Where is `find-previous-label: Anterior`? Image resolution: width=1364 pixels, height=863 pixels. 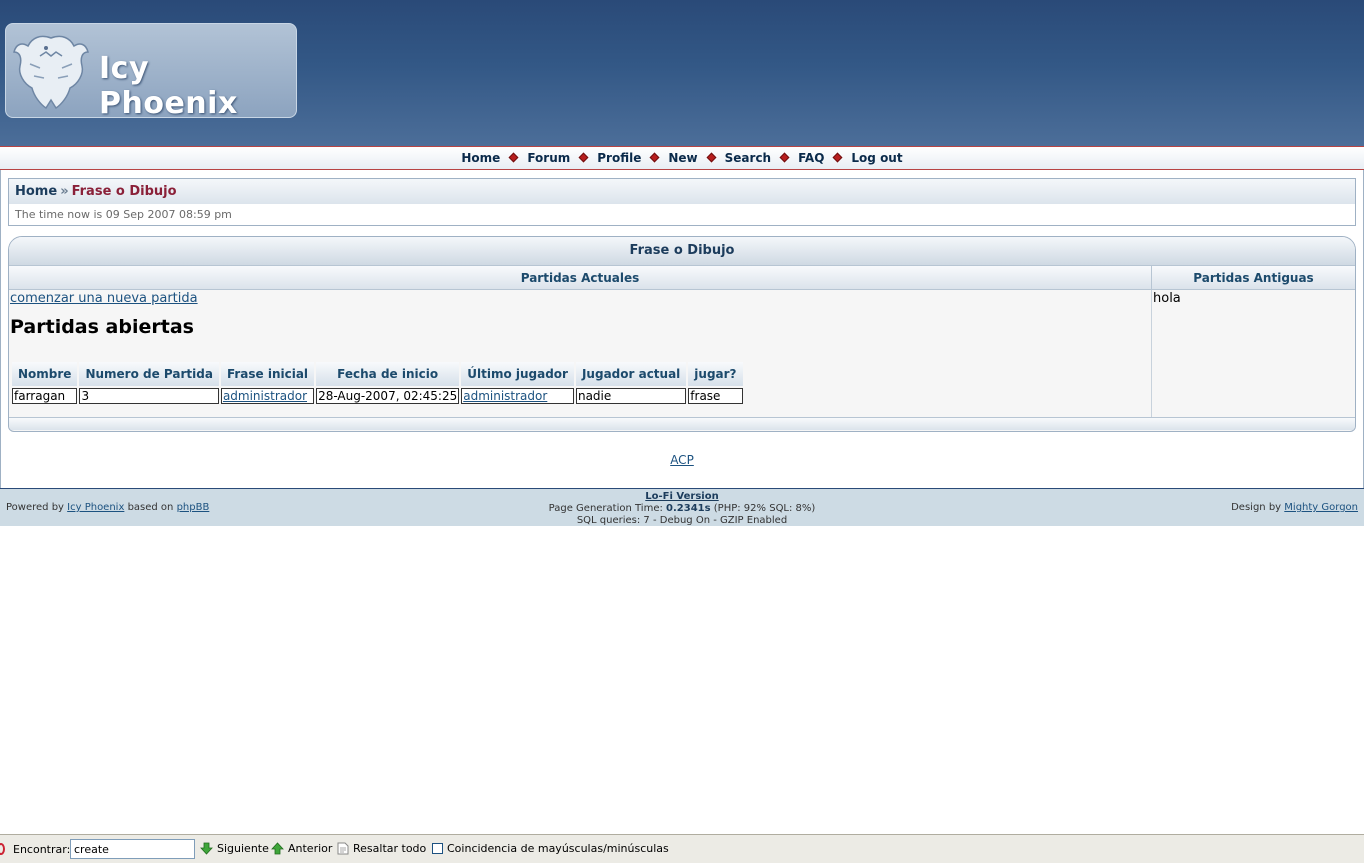 find-previous-label: Anterior is located at coordinates (310, 848).